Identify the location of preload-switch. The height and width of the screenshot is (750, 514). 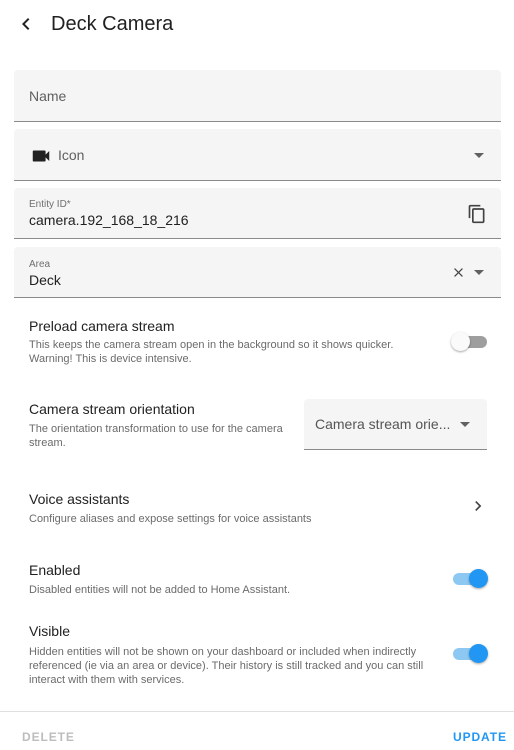
(469, 341).